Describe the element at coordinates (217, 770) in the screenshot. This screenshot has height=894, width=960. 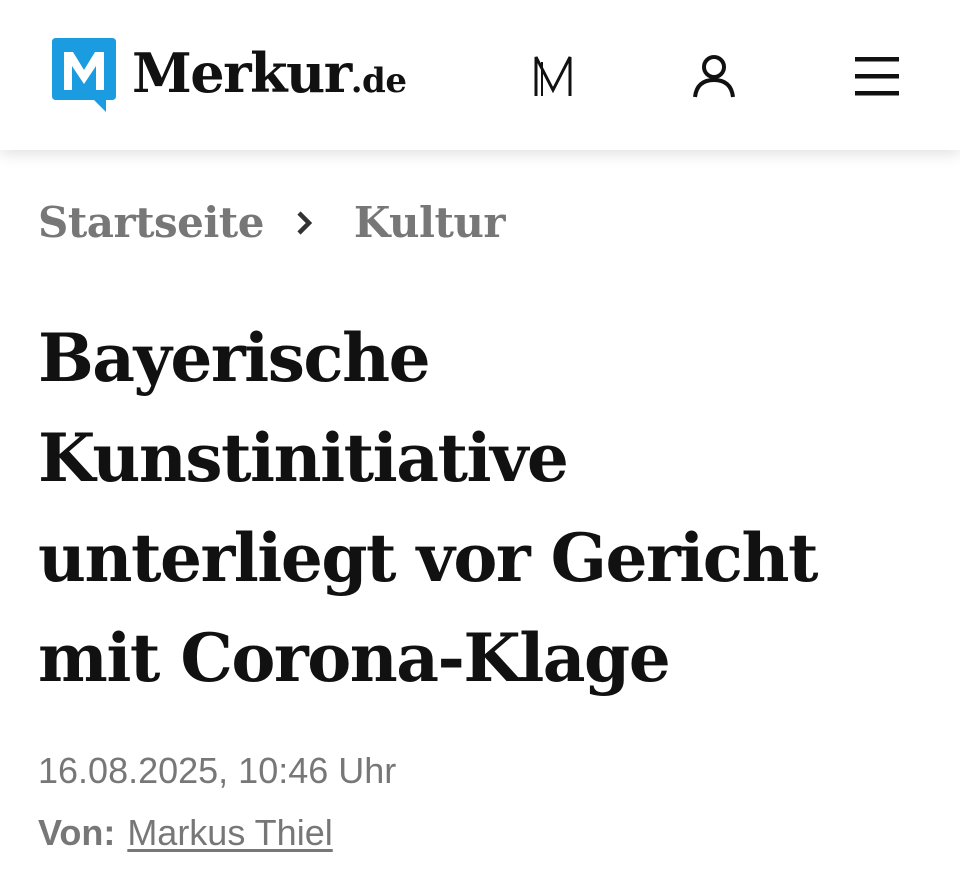
I see `article-date: 16.08.2025, 10:46 Uhr` at that location.